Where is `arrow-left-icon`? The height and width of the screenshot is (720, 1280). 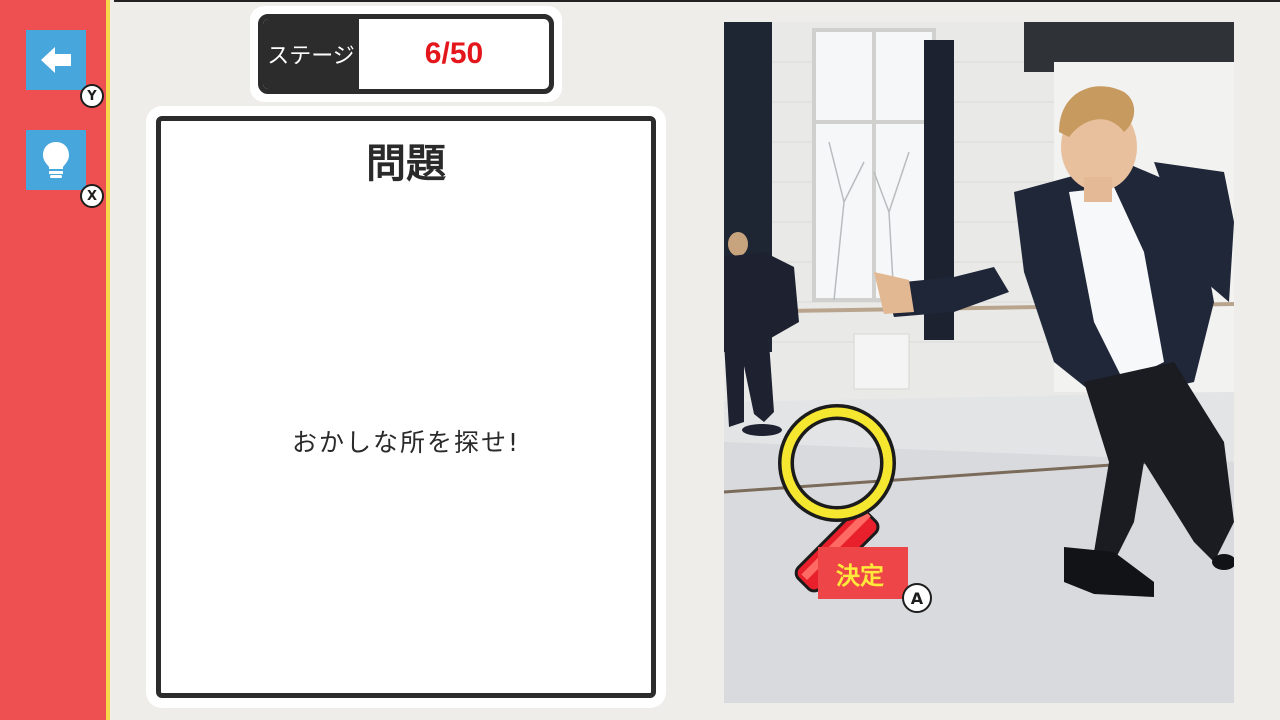 arrow-left-icon is located at coordinates (56, 60).